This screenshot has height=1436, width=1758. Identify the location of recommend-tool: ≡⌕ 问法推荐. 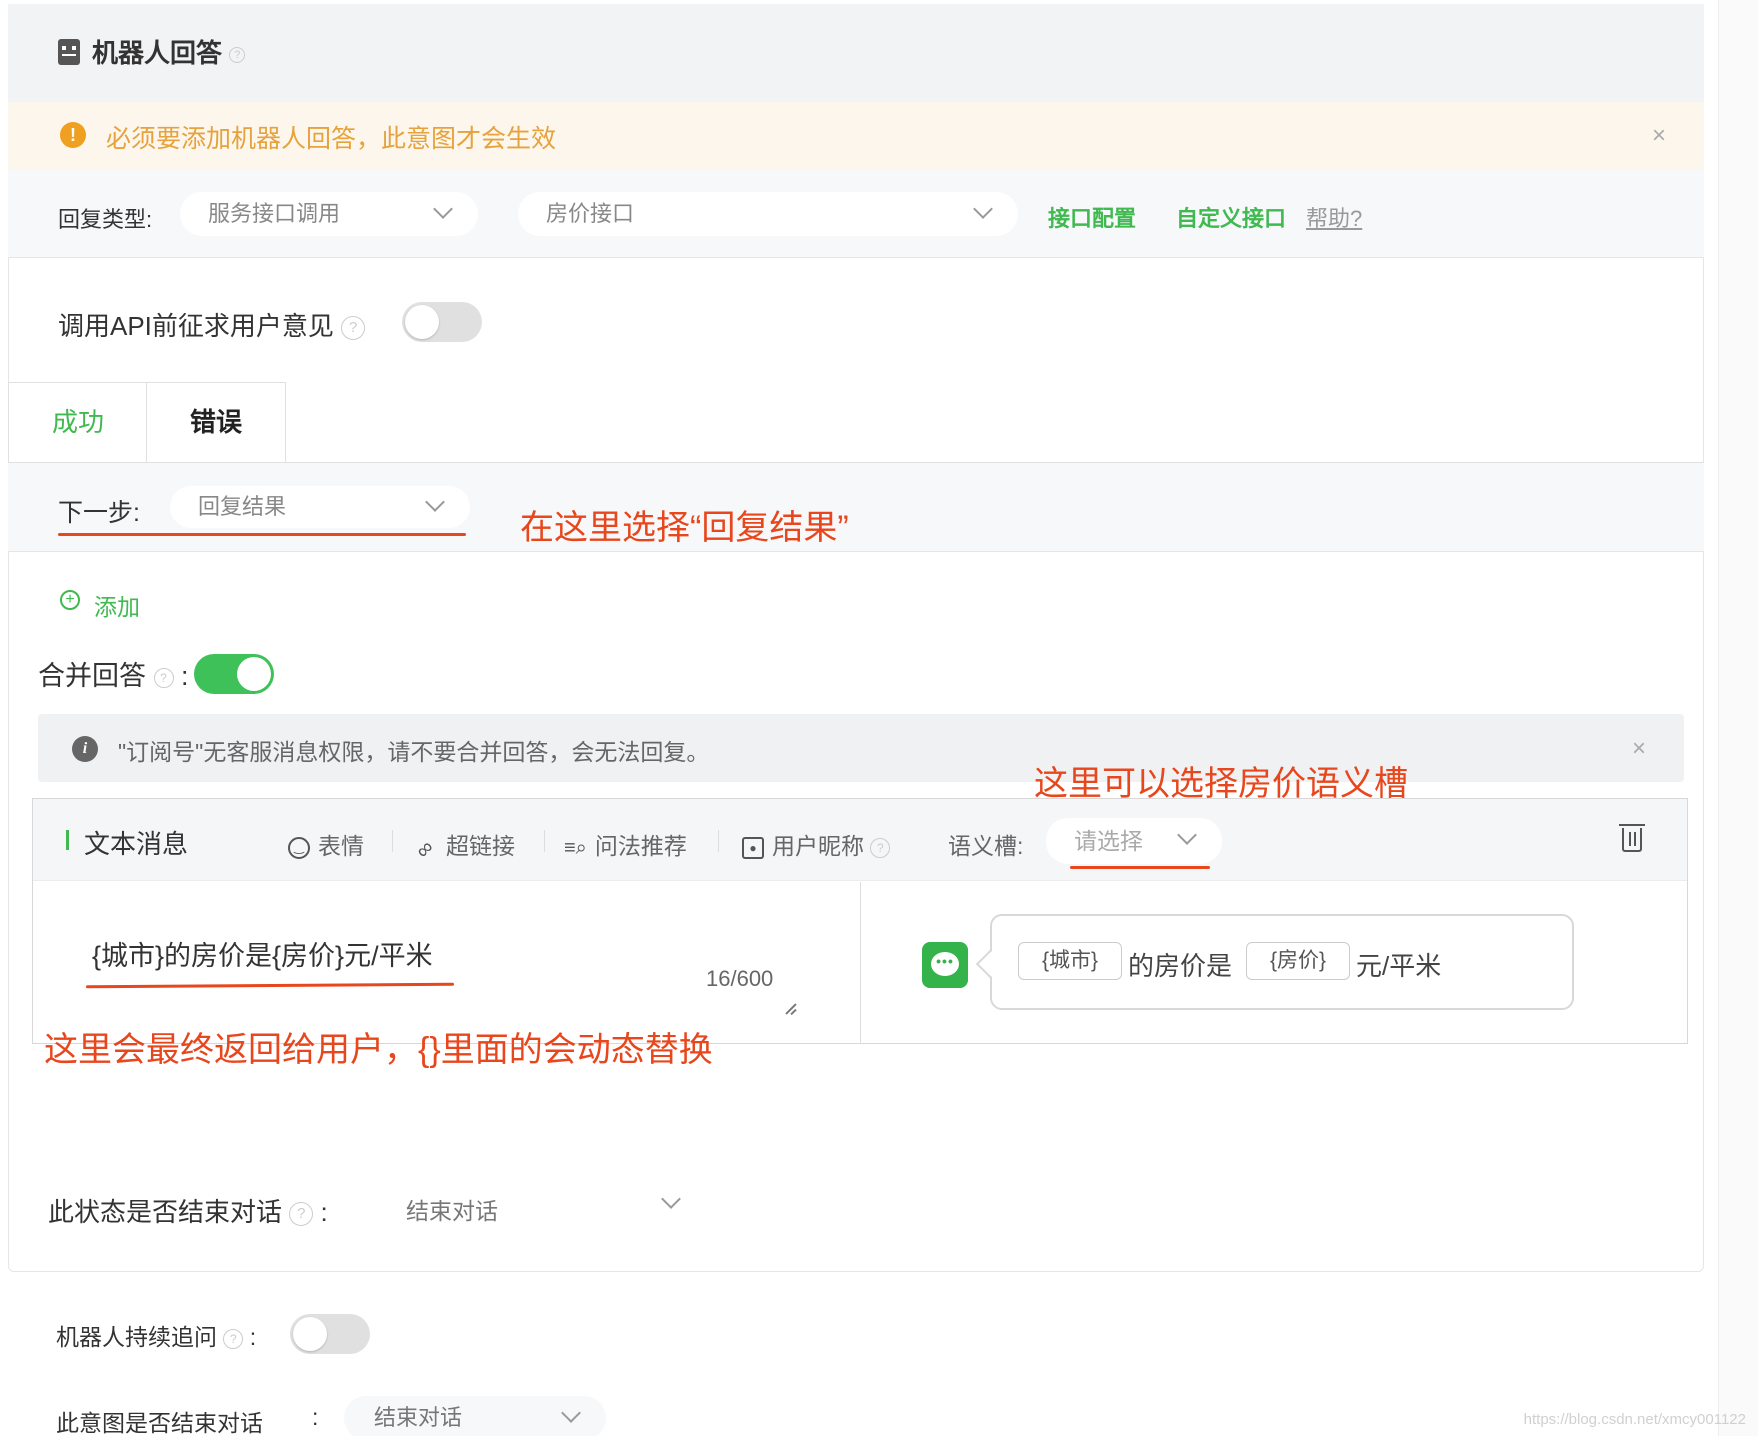
(625, 844).